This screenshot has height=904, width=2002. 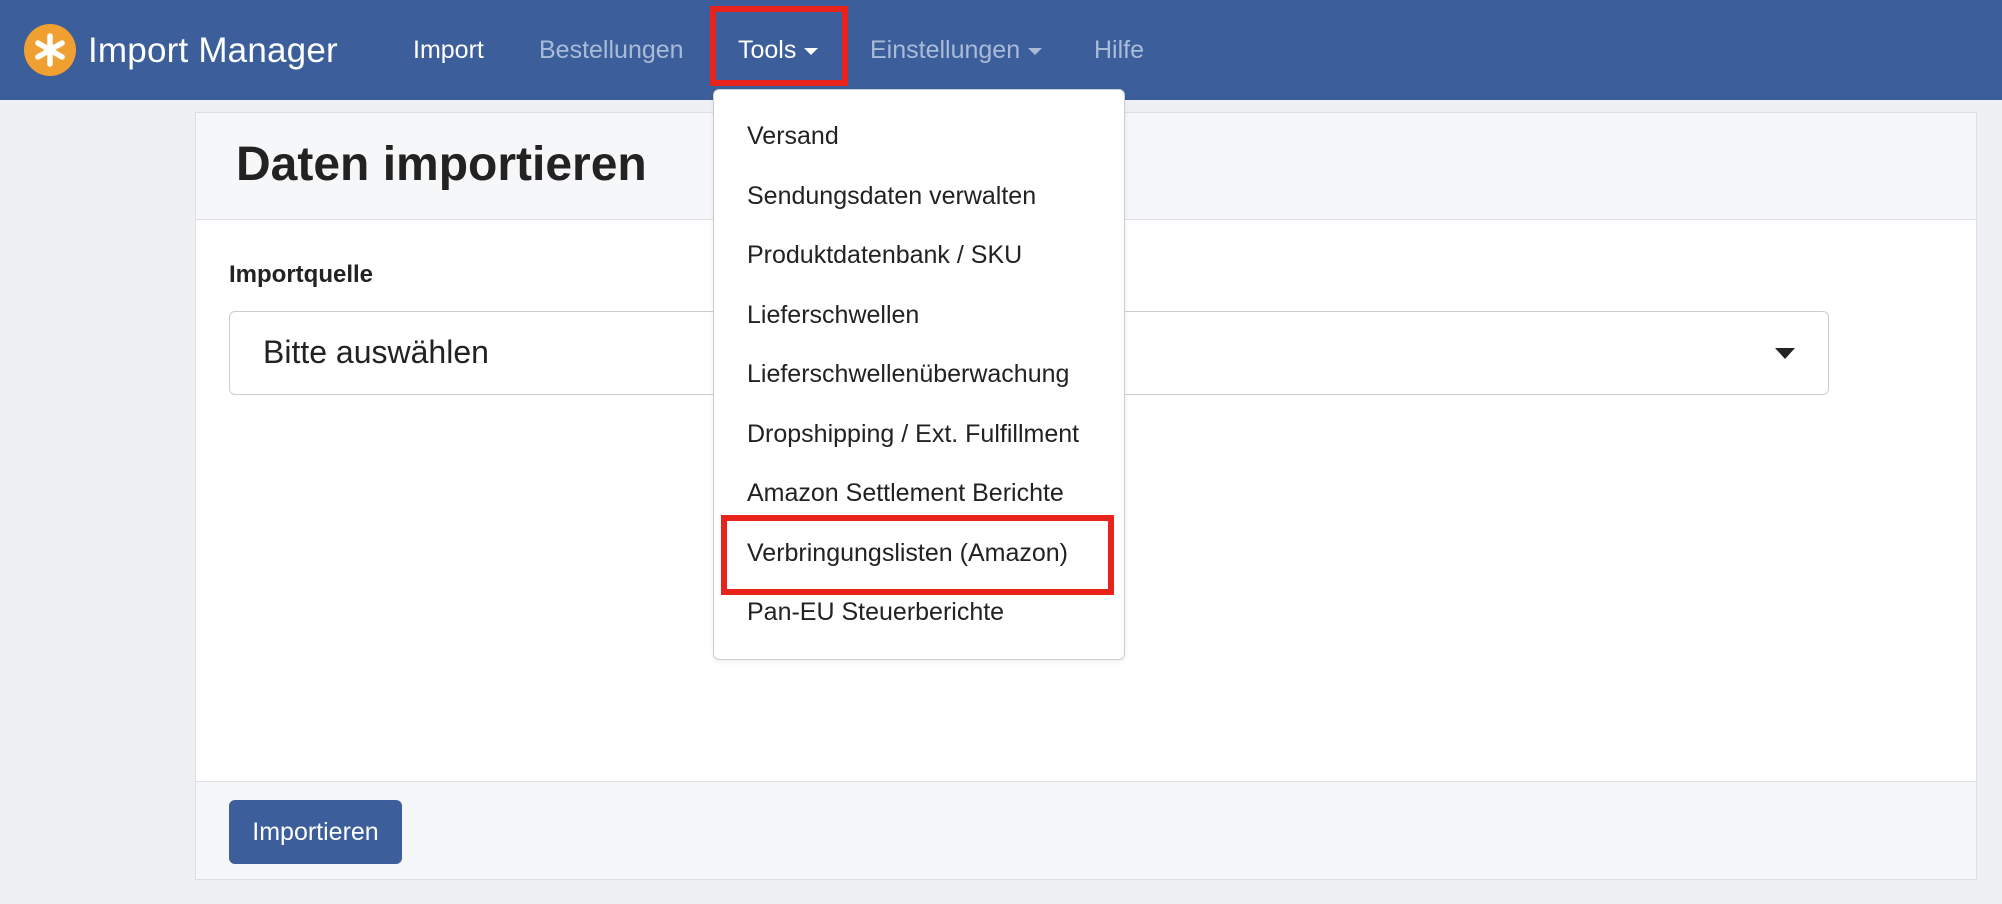 What do you see at coordinates (945, 50) in the screenshot?
I see `nav-settings-label: Einstellungen` at bounding box center [945, 50].